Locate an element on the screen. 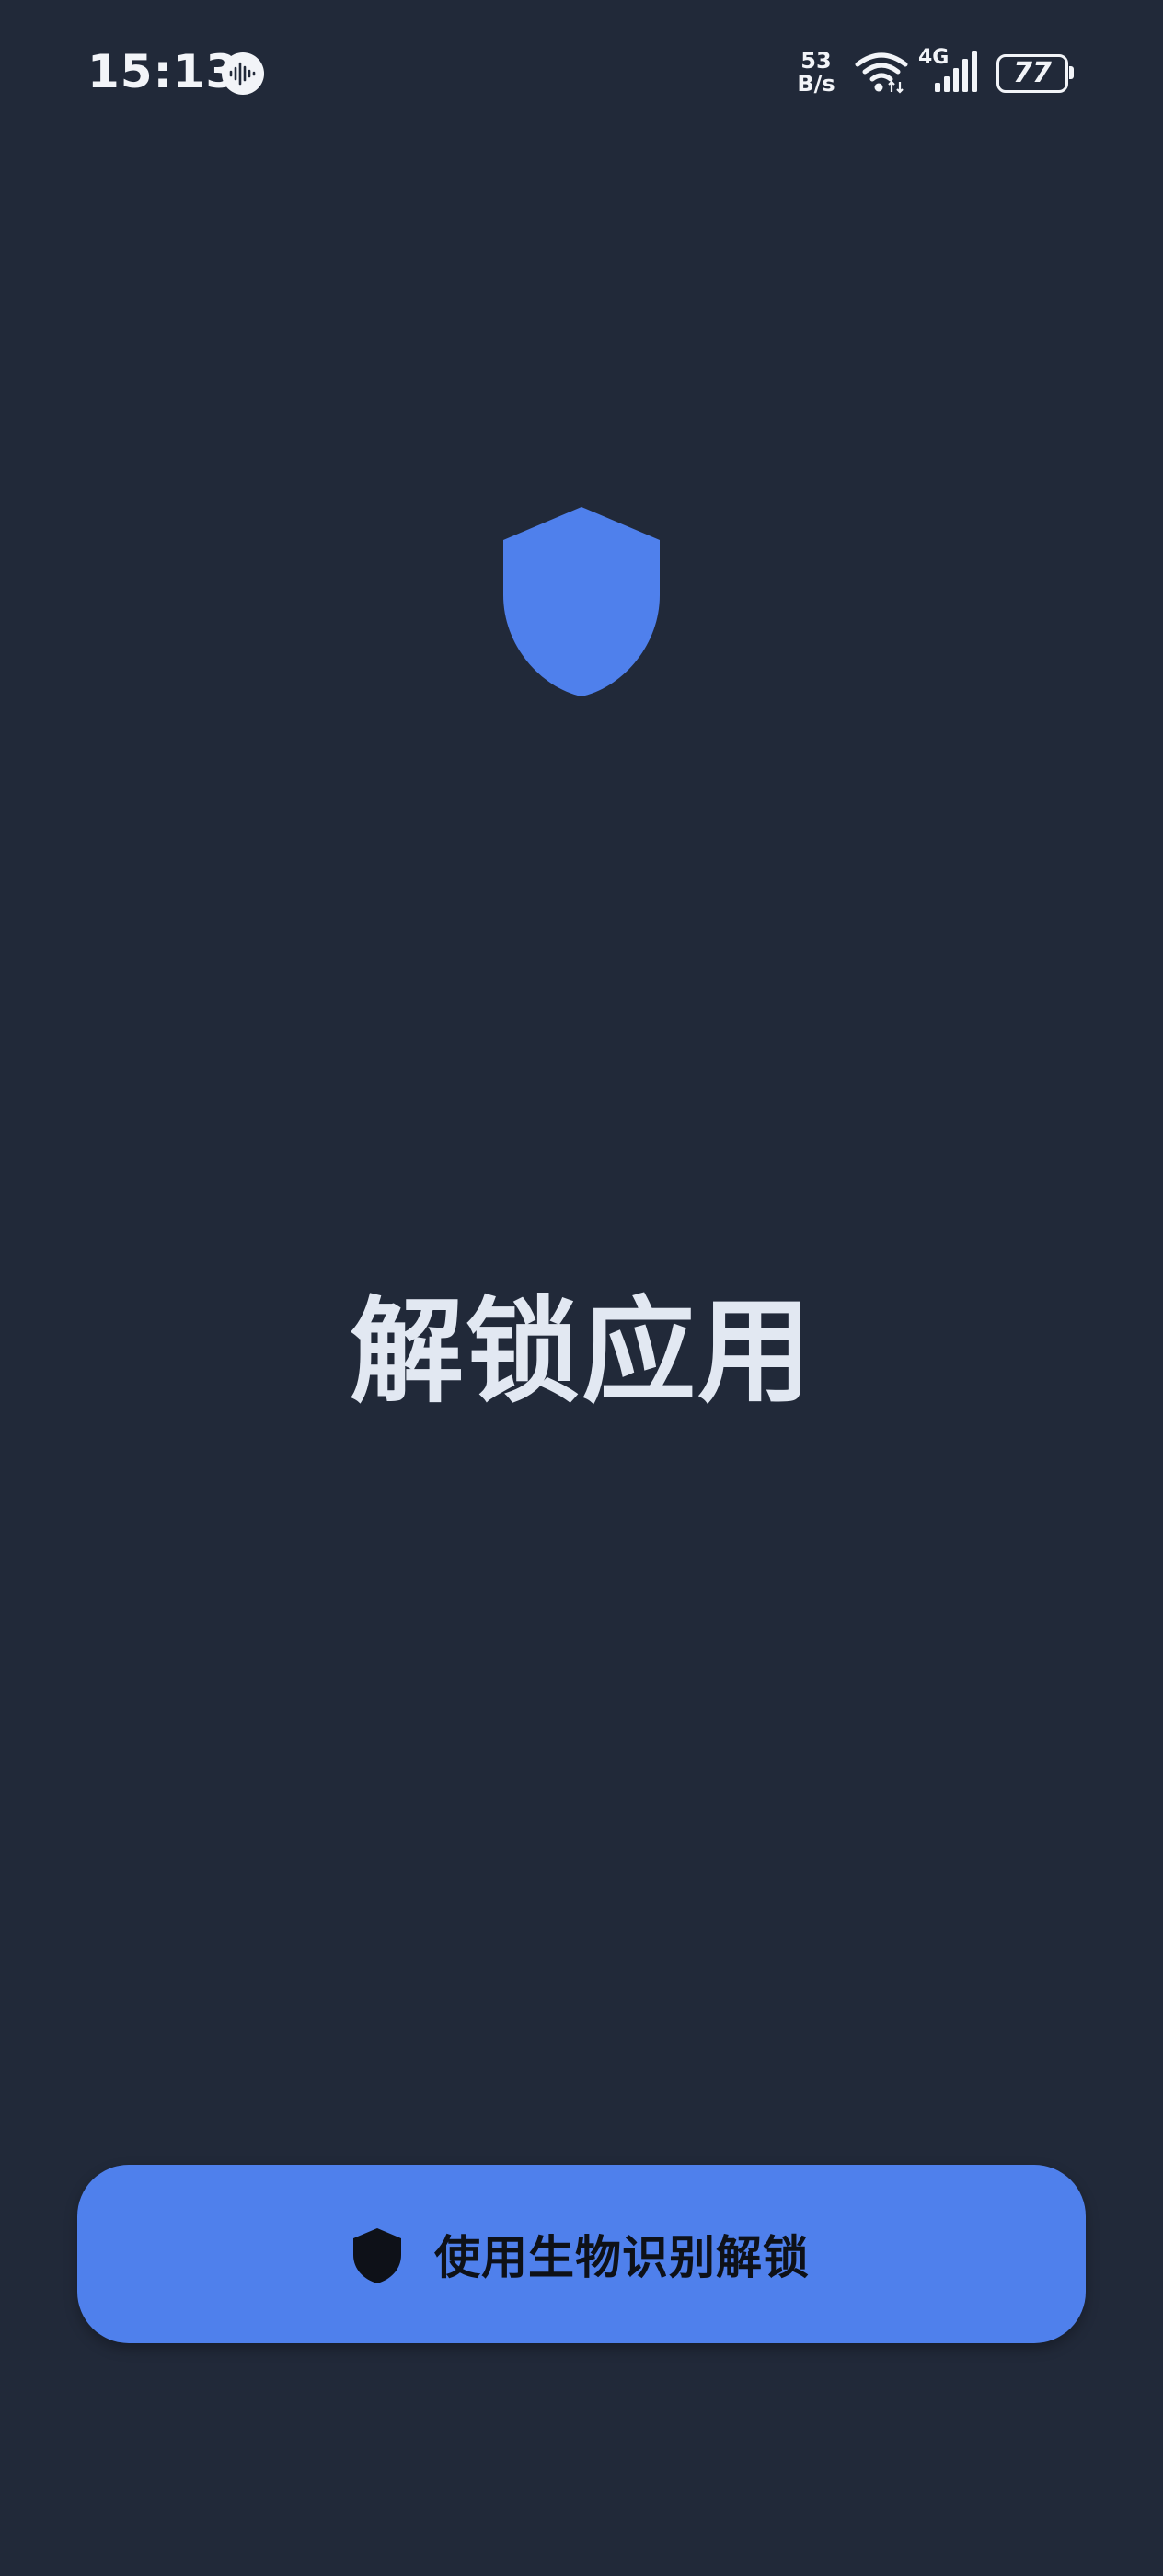 Image resolution: width=1163 pixels, height=2576 pixels. biometric-unlock-button: 使用生物识别解锁 is located at coordinates (581, 2254).